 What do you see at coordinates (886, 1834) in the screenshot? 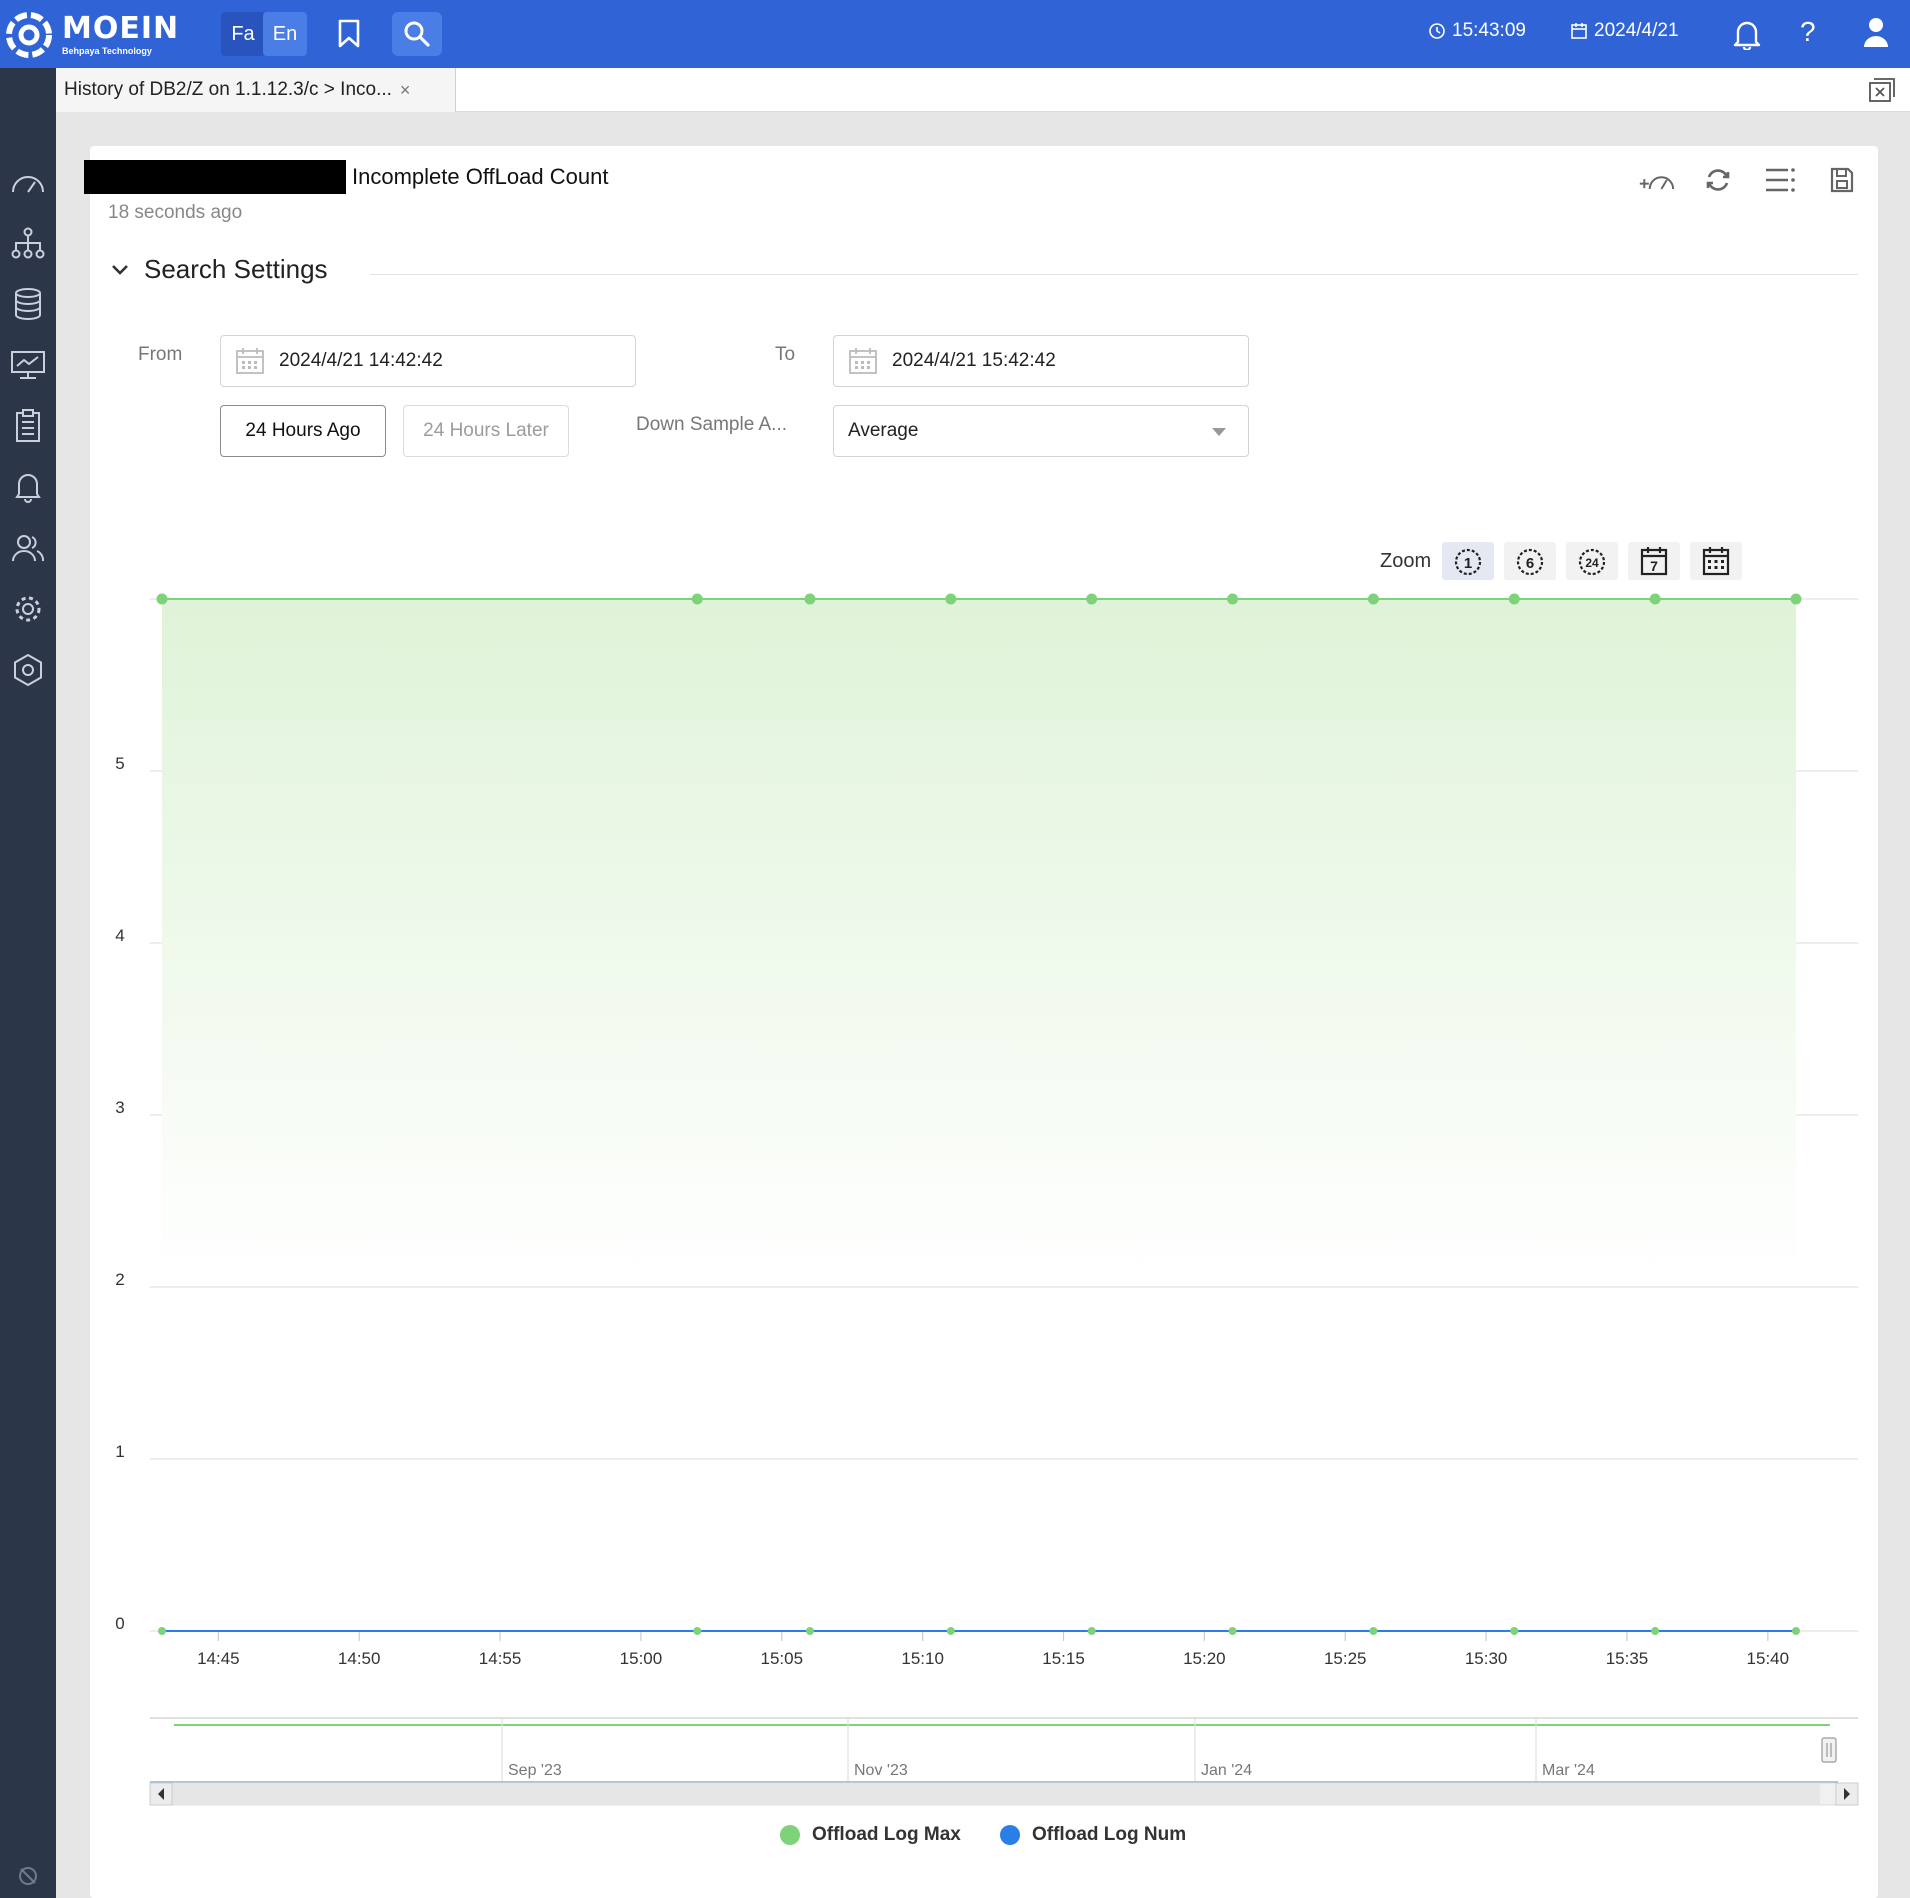
I see `legend-label: Offload Log Max` at bounding box center [886, 1834].